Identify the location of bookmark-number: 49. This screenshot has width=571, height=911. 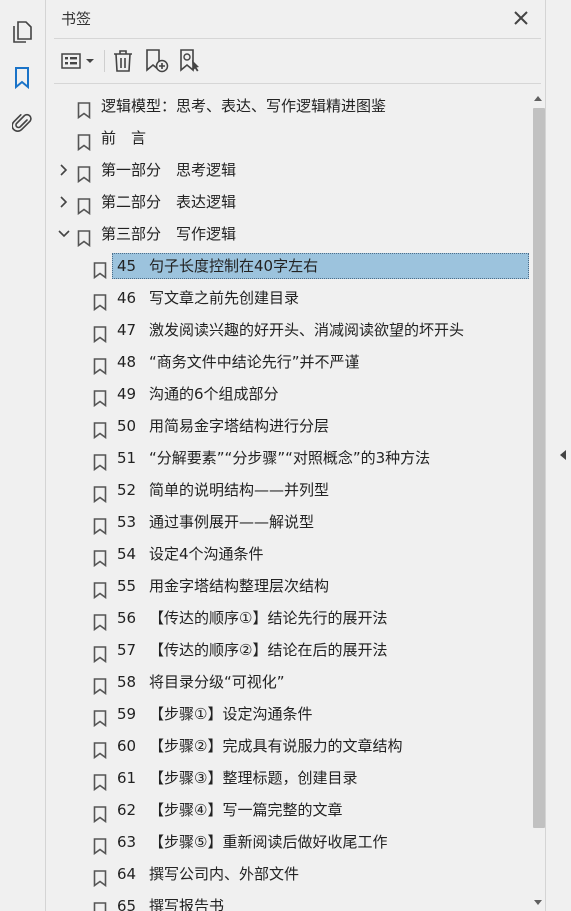
(127, 394).